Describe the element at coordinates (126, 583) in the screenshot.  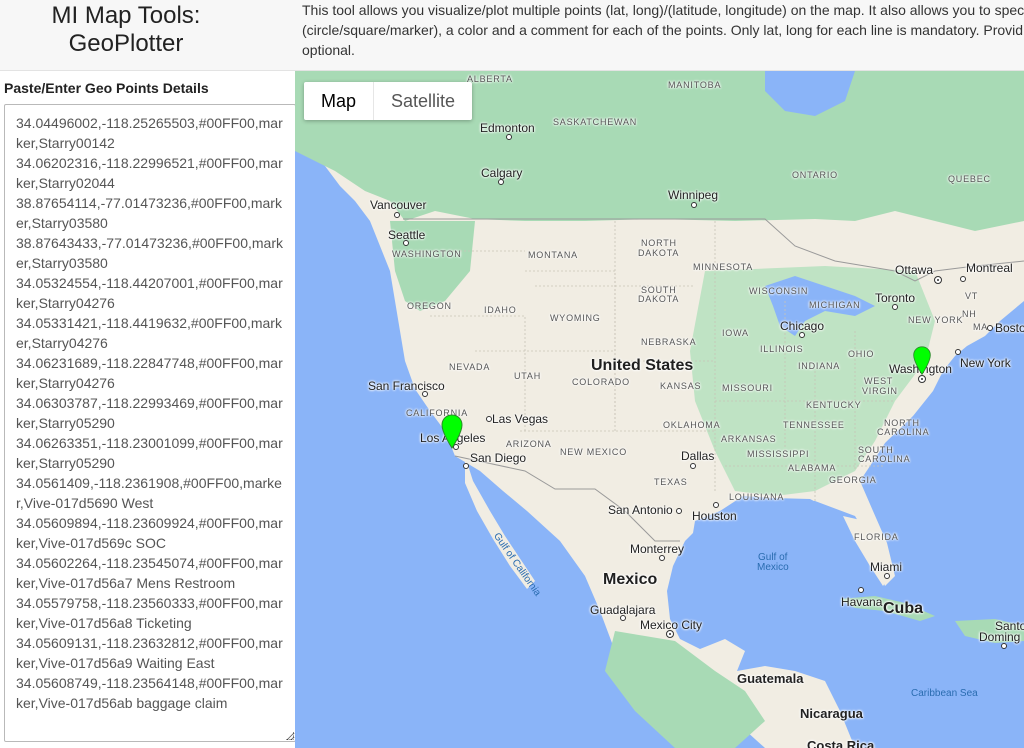
I see `geo-point-line: ker,Vive-017d56a7 Mens Restroom` at that location.